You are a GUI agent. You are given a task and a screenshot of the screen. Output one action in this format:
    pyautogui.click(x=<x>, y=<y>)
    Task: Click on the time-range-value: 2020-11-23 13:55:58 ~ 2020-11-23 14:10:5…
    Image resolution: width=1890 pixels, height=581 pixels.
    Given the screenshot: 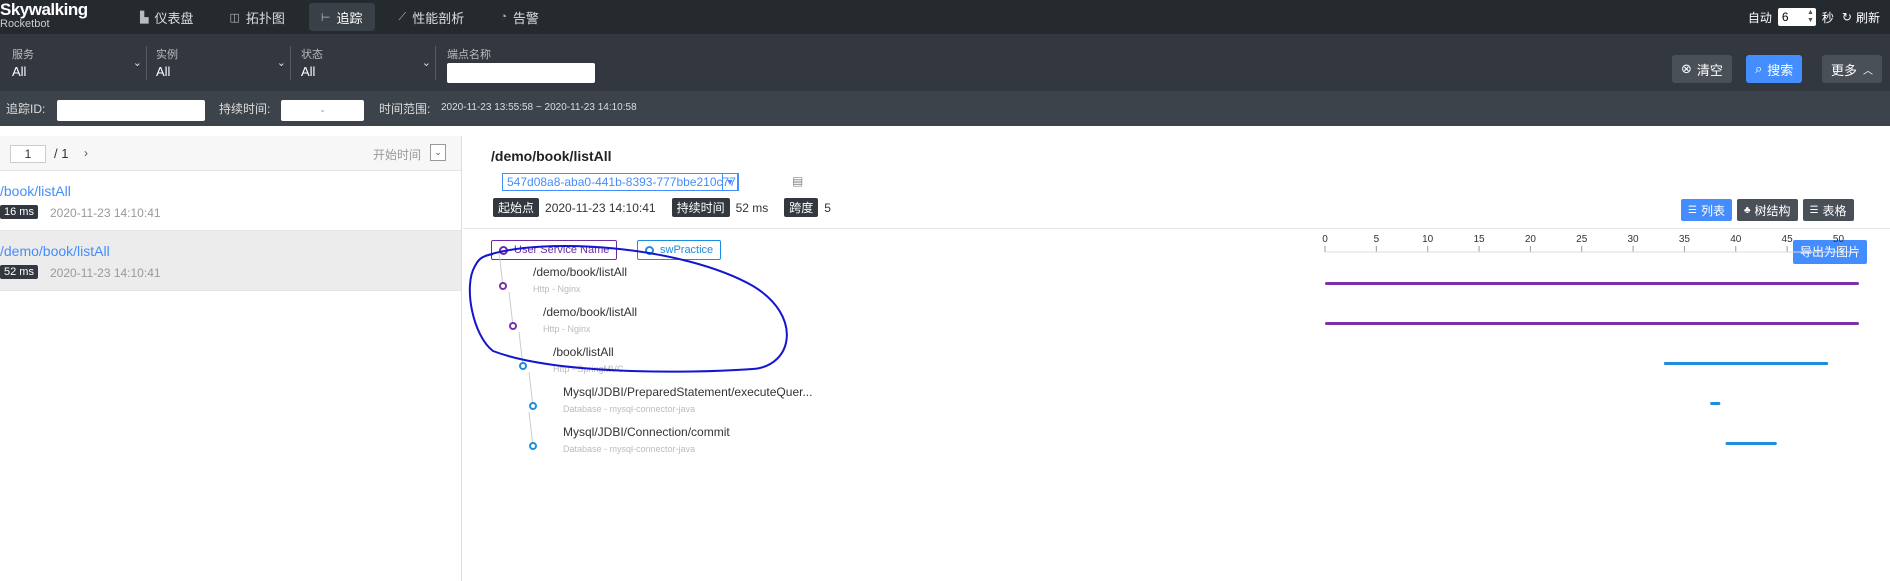 What is the action you would take?
    pyautogui.click(x=539, y=107)
    